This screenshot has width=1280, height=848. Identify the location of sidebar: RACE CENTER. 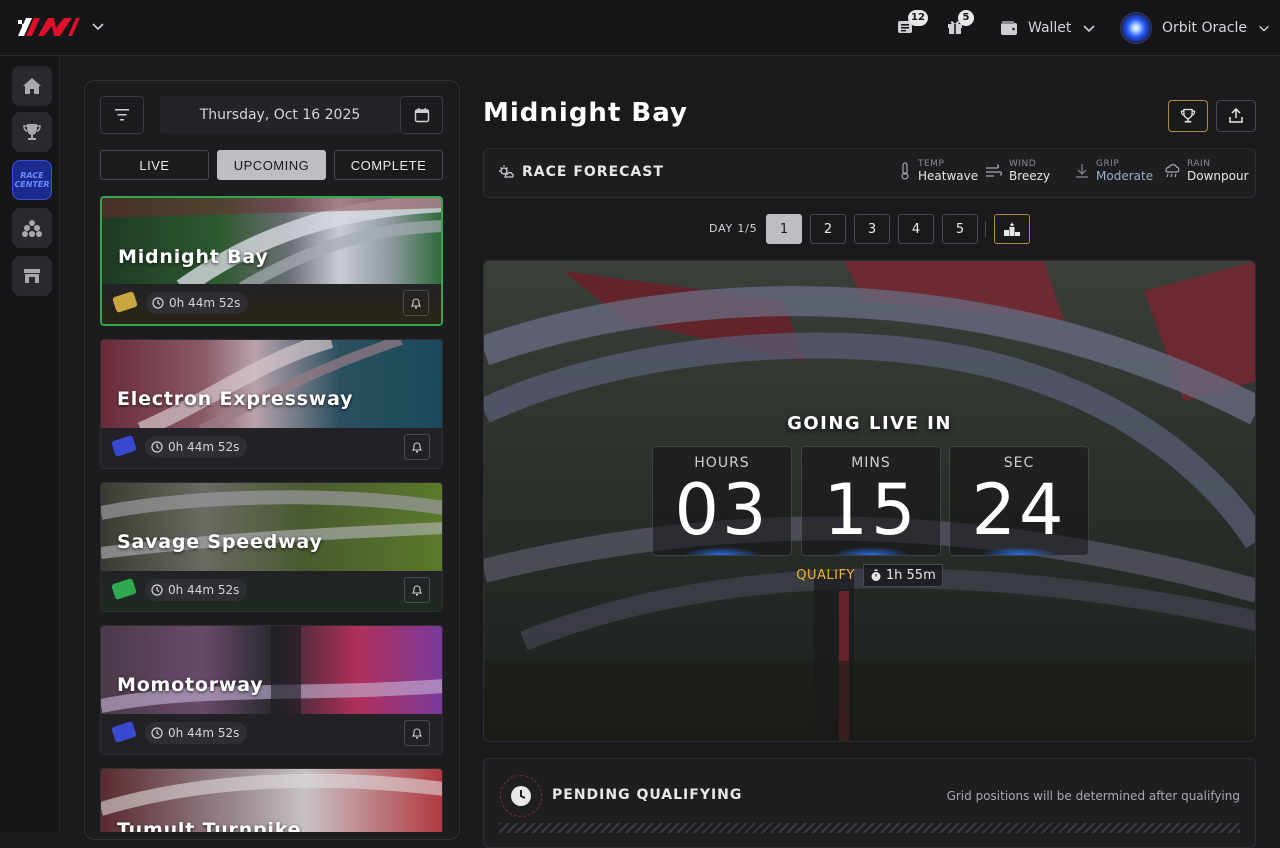
(30, 444).